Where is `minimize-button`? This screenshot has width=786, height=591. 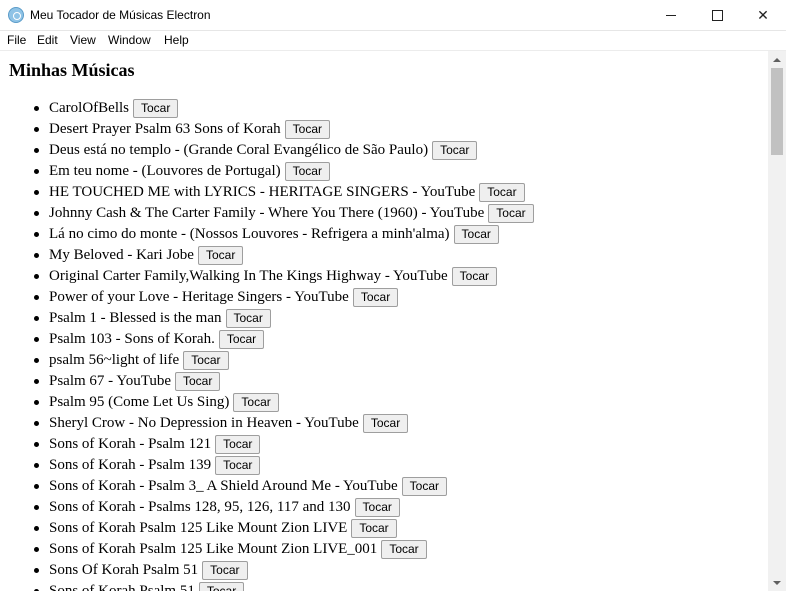
minimize-button is located at coordinates (671, 15).